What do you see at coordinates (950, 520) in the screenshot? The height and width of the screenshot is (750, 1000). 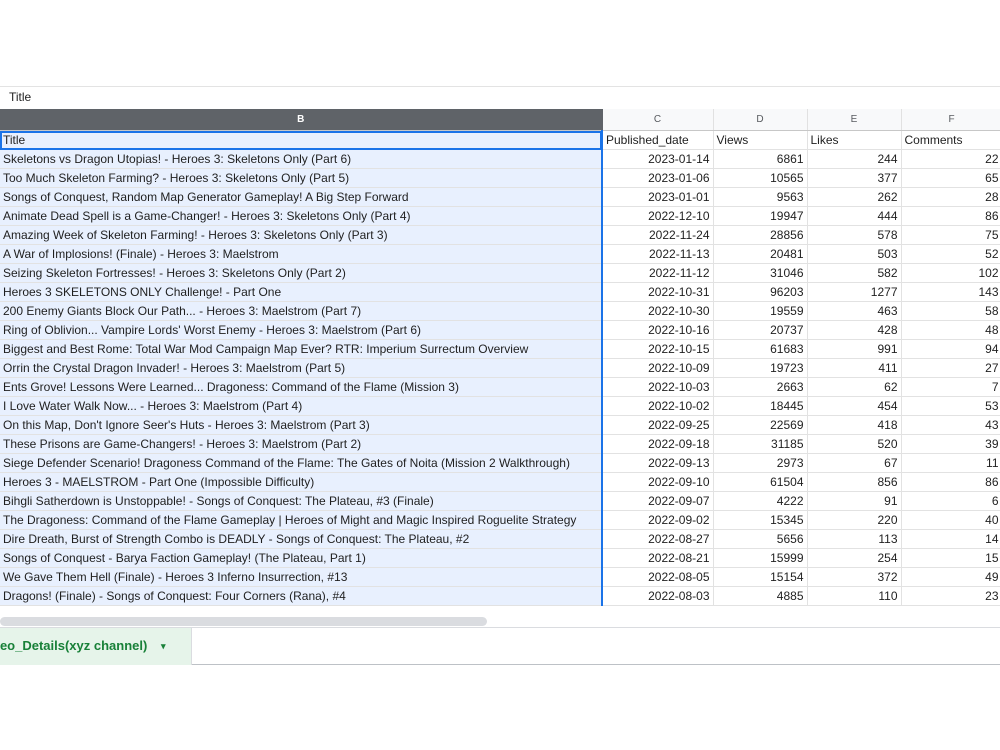 I see `cell-comments: 40` at bounding box center [950, 520].